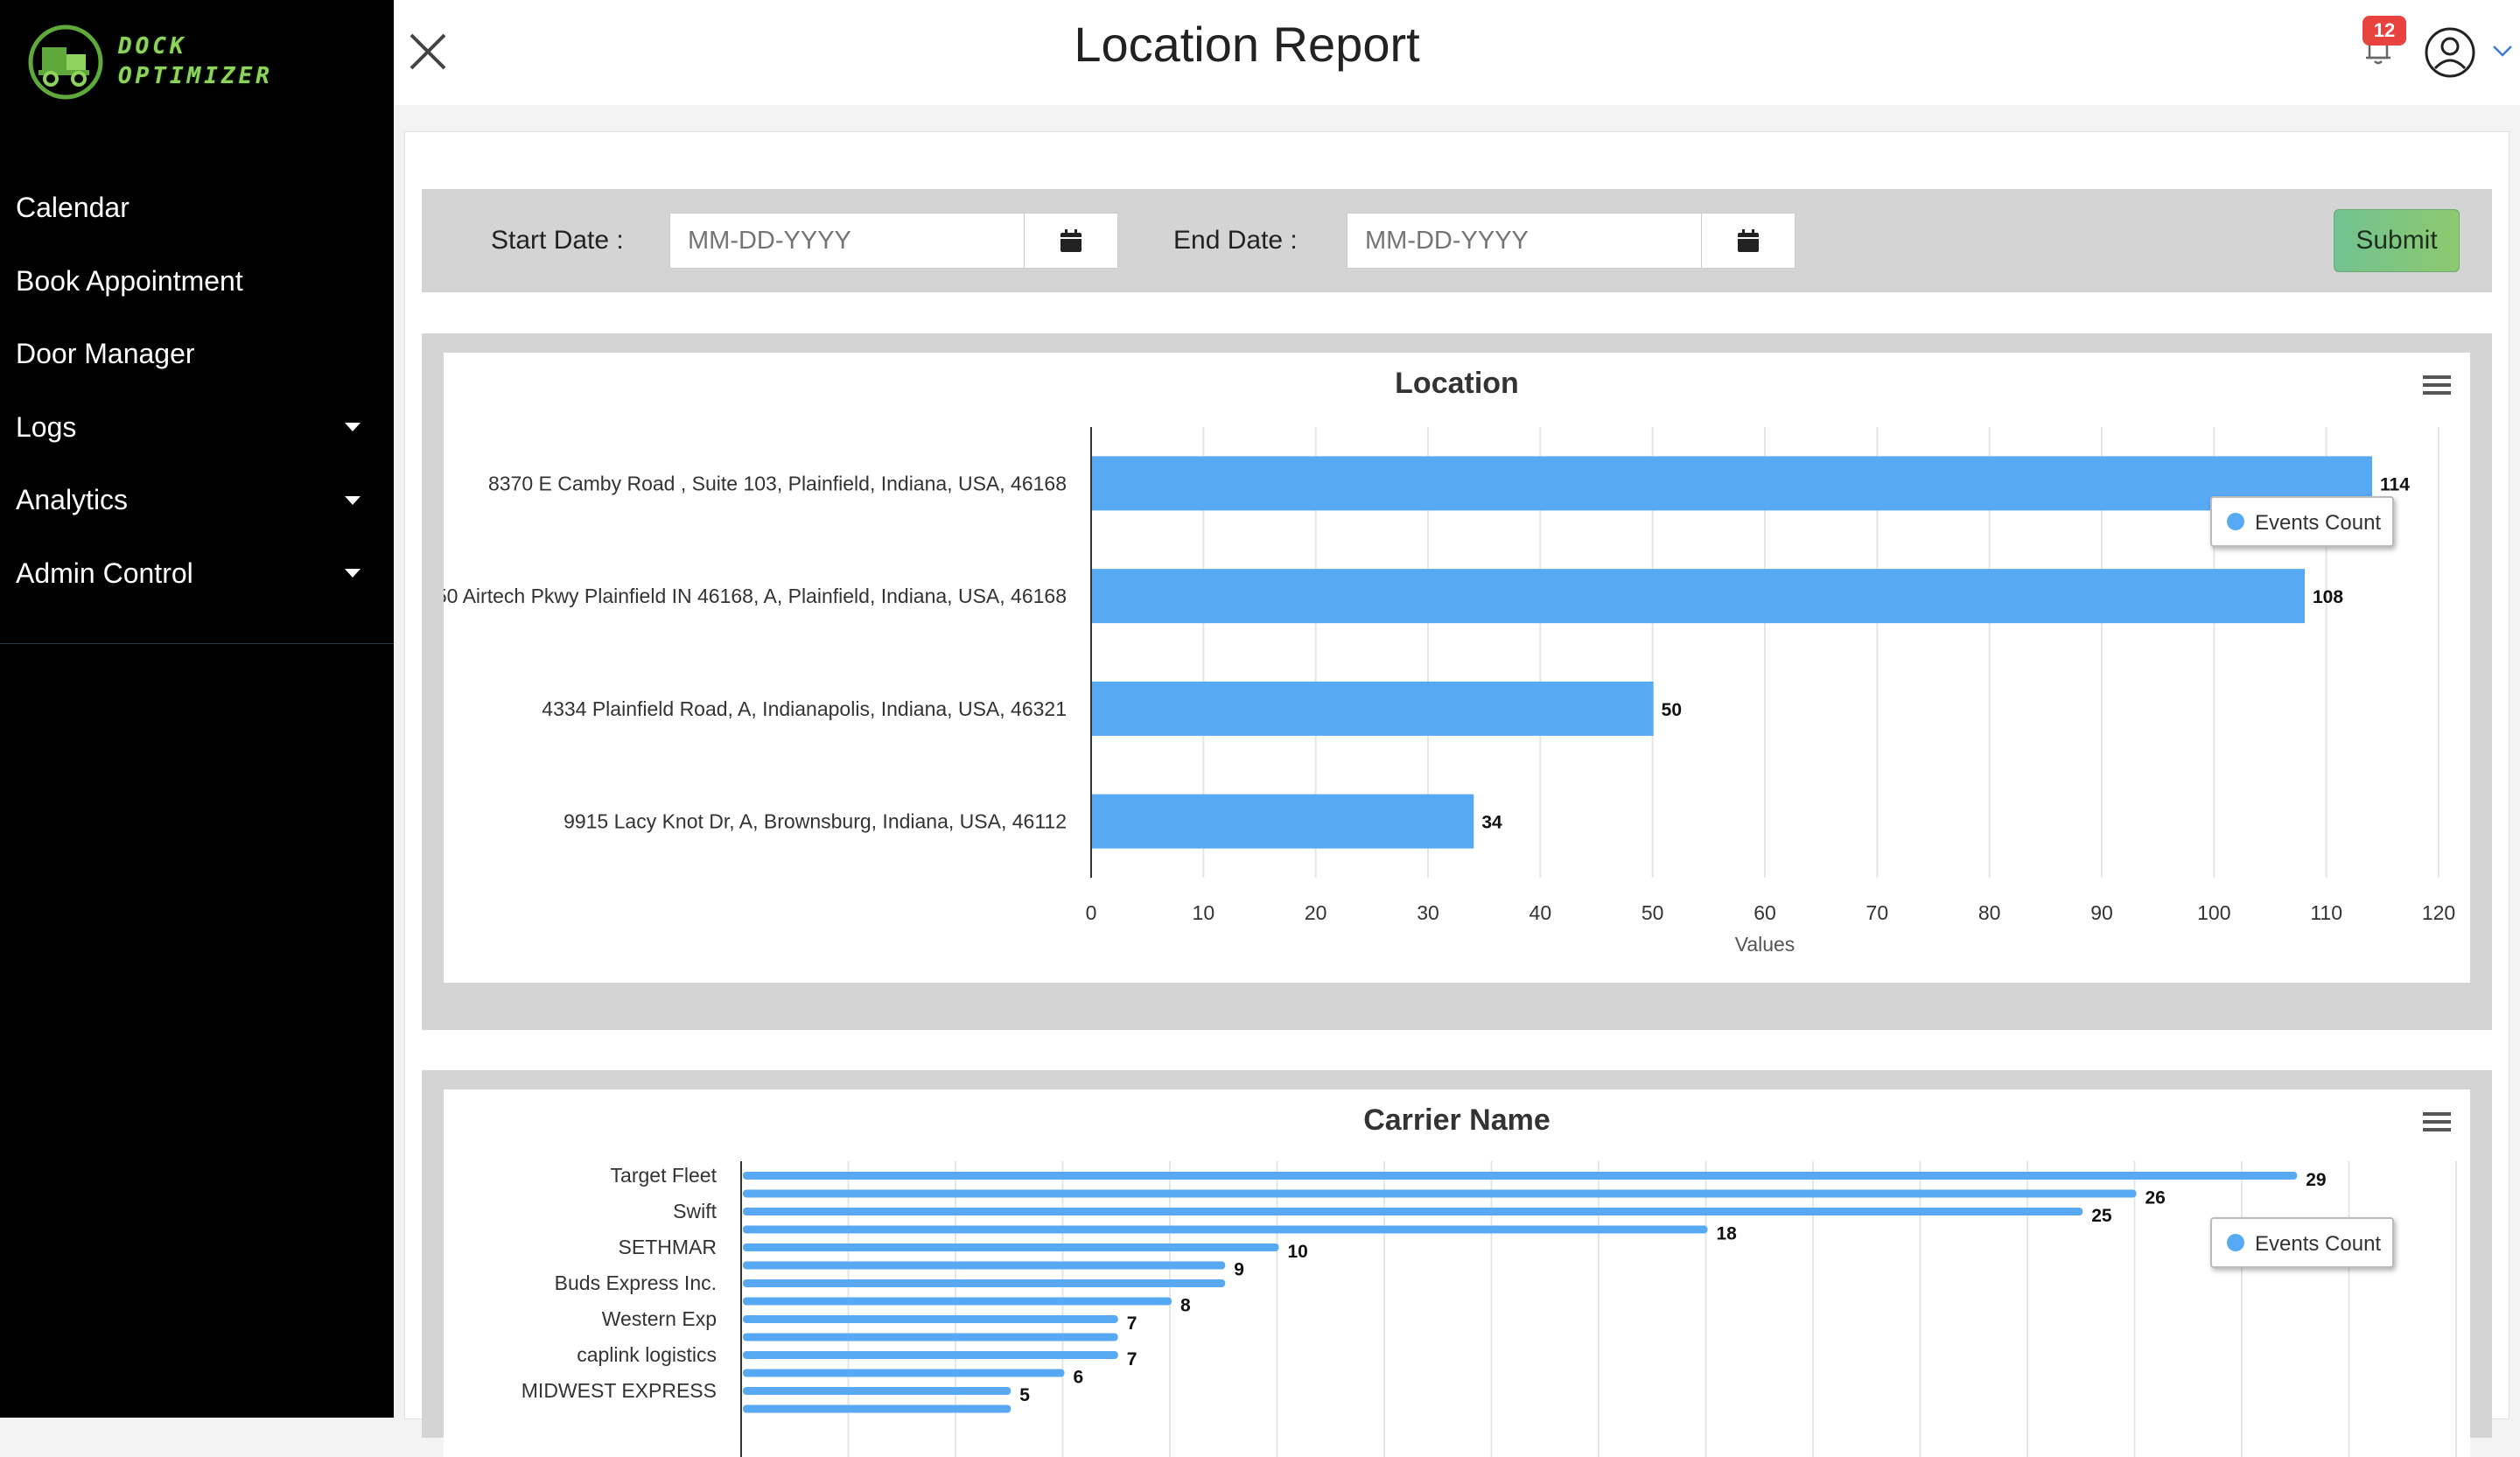 This screenshot has height=1457, width=2520. Describe the element at coordinates (1765, 944) in the screenshot. I see `x-axis-label: Values` at that location.